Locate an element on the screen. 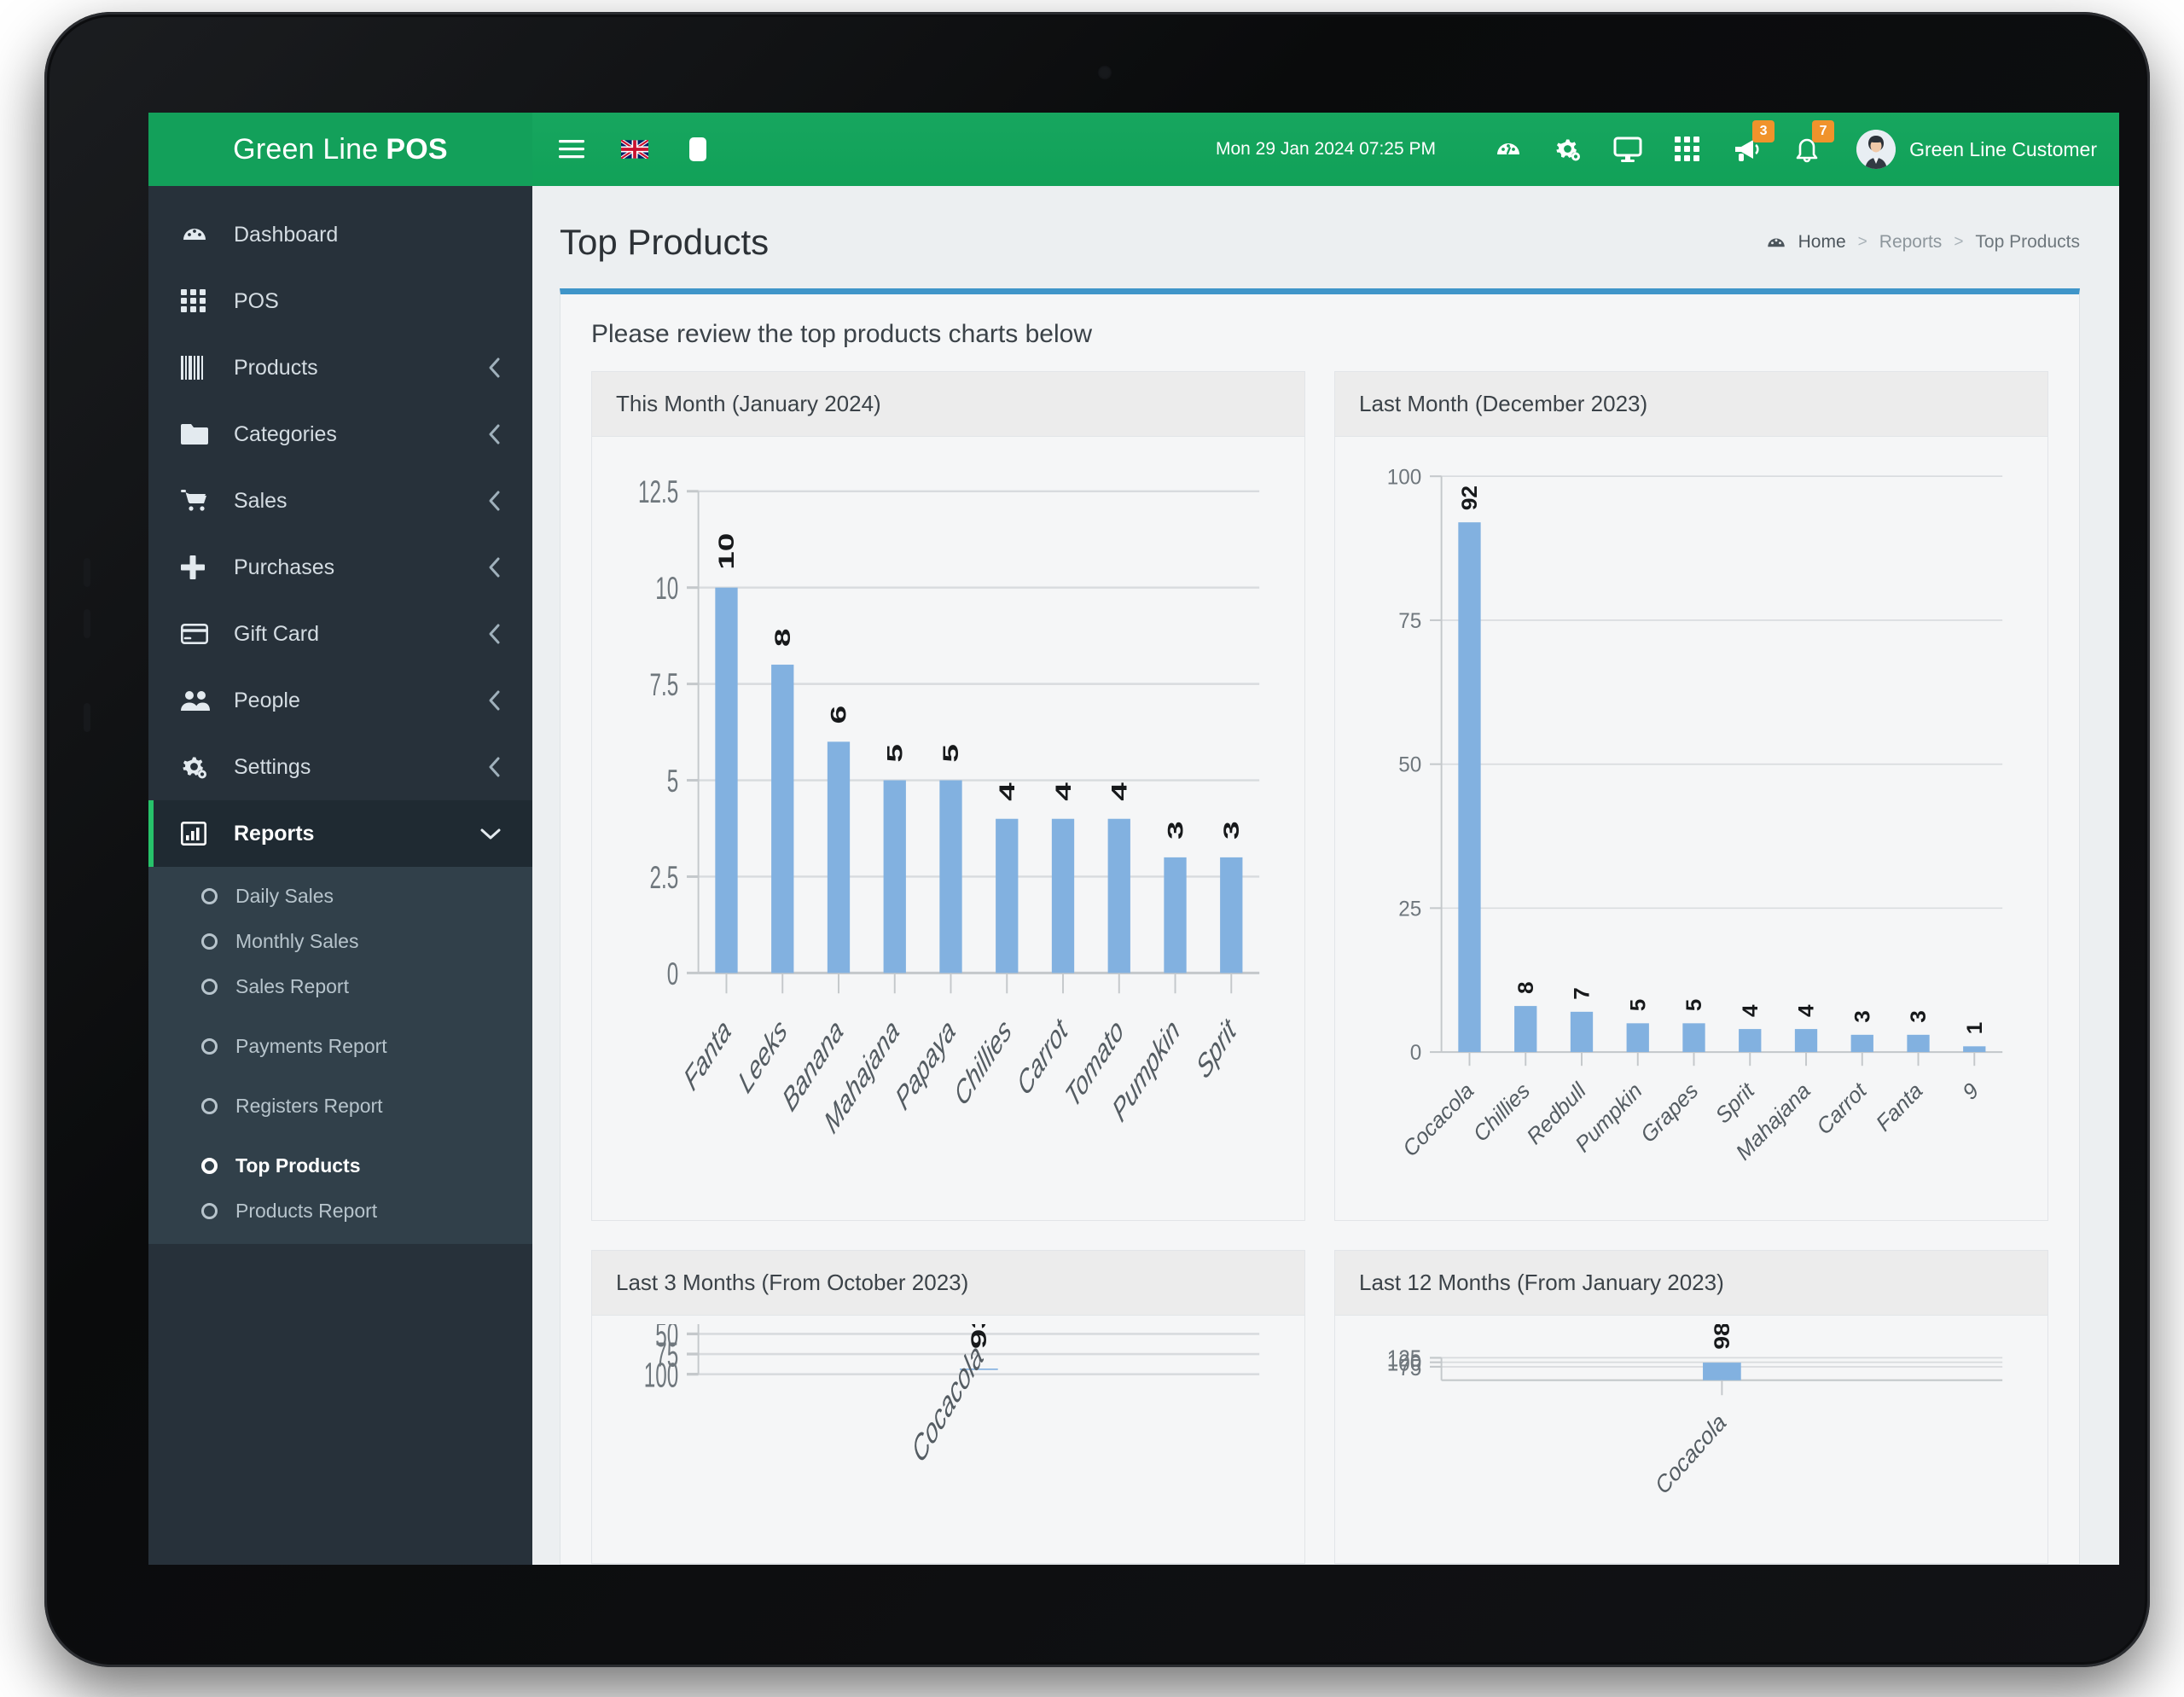 The height and width of the screenshot is (1697, 2184). power-button is located at coordinates (87, 717).